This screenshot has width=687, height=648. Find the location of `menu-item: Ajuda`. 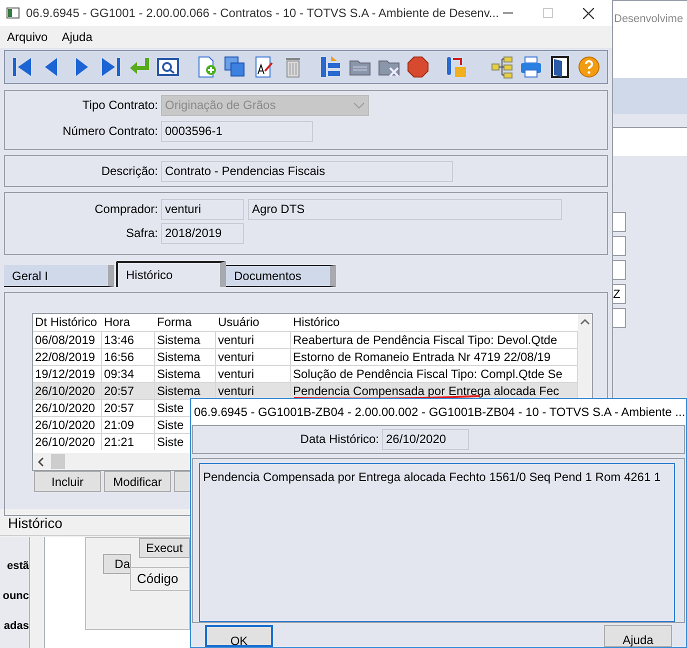

menu-item: Ajuda is located at coordinates (77, 37).